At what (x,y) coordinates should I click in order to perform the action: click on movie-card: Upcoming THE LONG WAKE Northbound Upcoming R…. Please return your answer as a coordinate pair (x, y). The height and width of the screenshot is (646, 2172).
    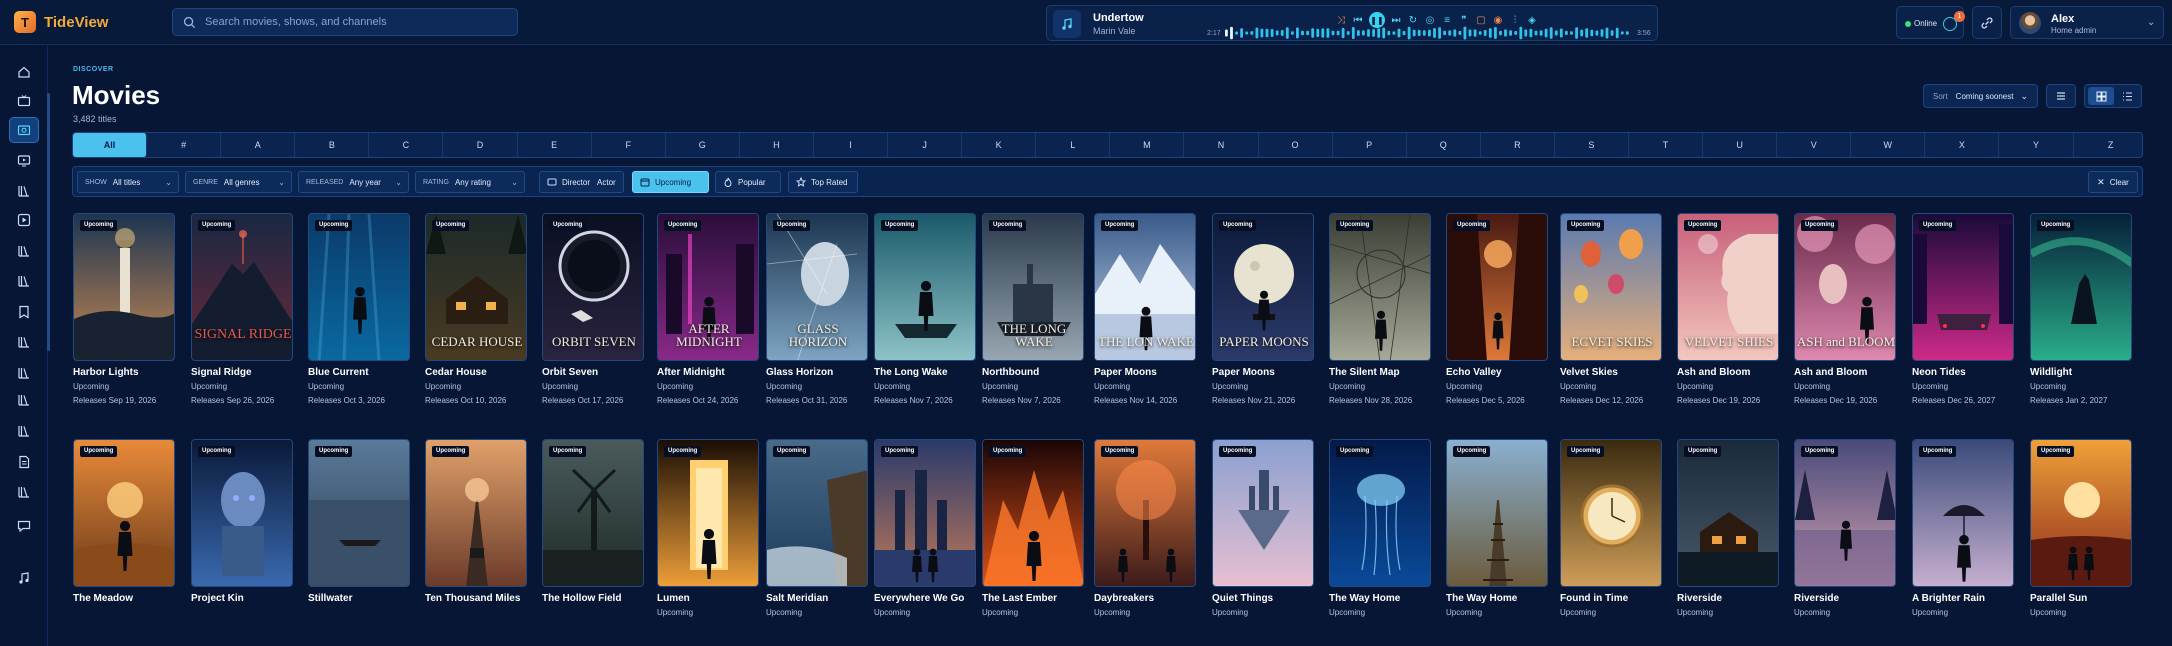
    Looking at the image, I should click on (1033, 309).